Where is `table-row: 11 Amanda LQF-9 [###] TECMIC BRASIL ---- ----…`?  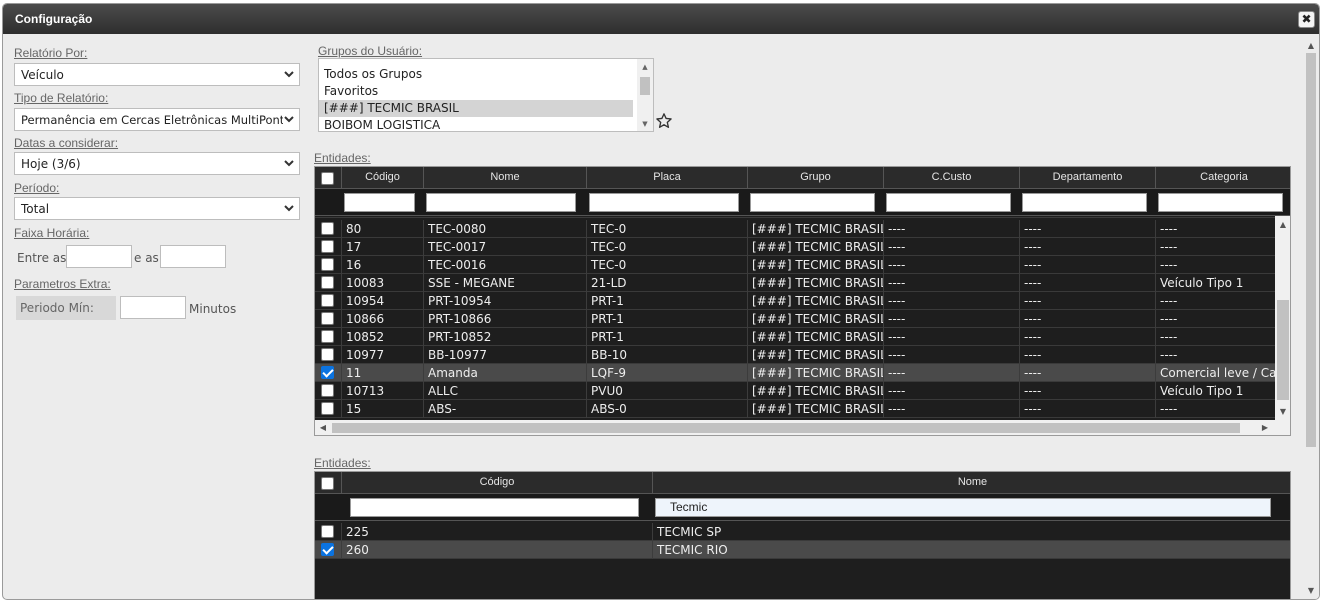
table-row: 11 Amanda LQF-9 [###] TECMIC BRASIL ---- ----… is located at coordinates (795, 373).